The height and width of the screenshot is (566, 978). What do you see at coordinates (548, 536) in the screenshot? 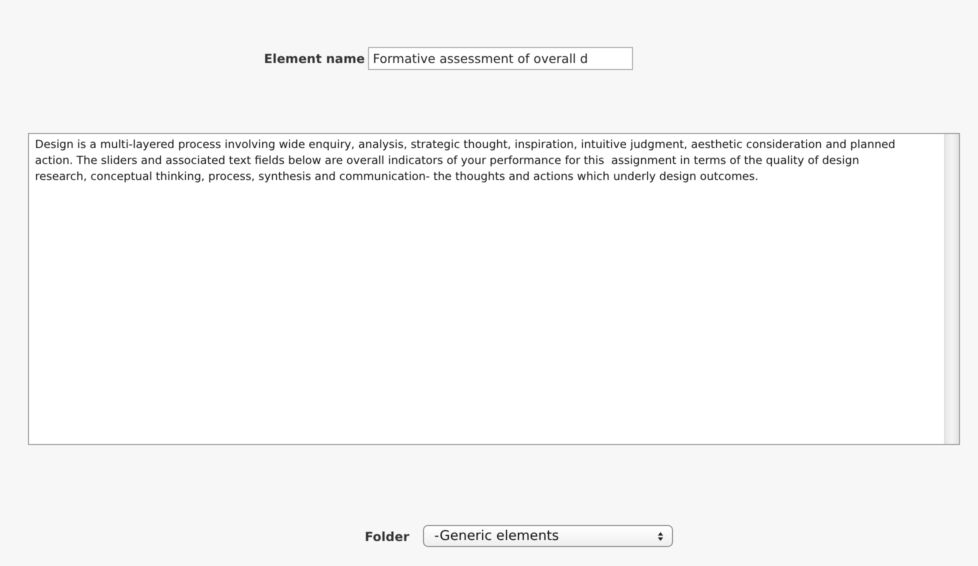
I see `folder-select: -Generic elements` at bounding box center [548, 536].